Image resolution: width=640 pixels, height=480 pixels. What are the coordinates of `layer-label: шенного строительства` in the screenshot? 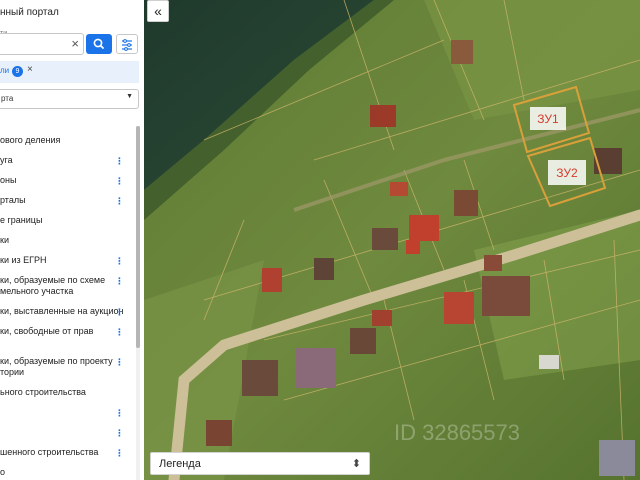 It's located at (49, 452).